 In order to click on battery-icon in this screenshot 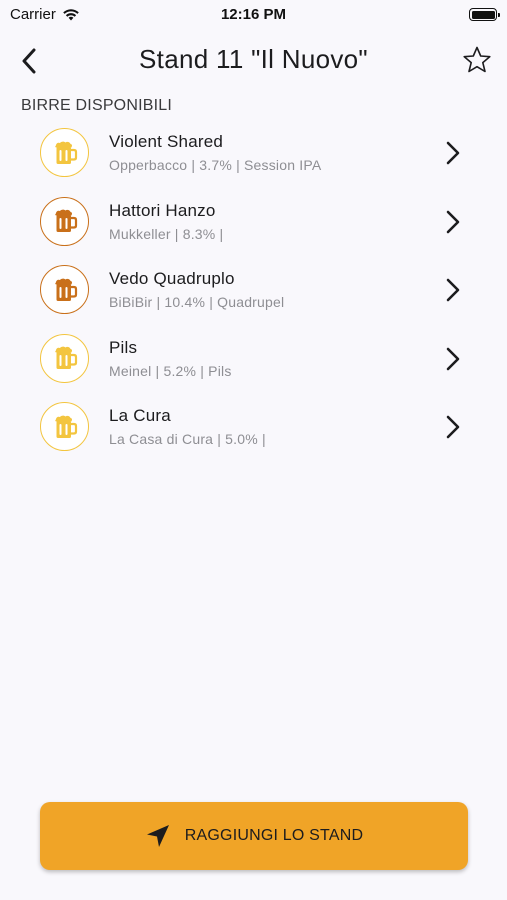, I will do `click(484, 14)`.